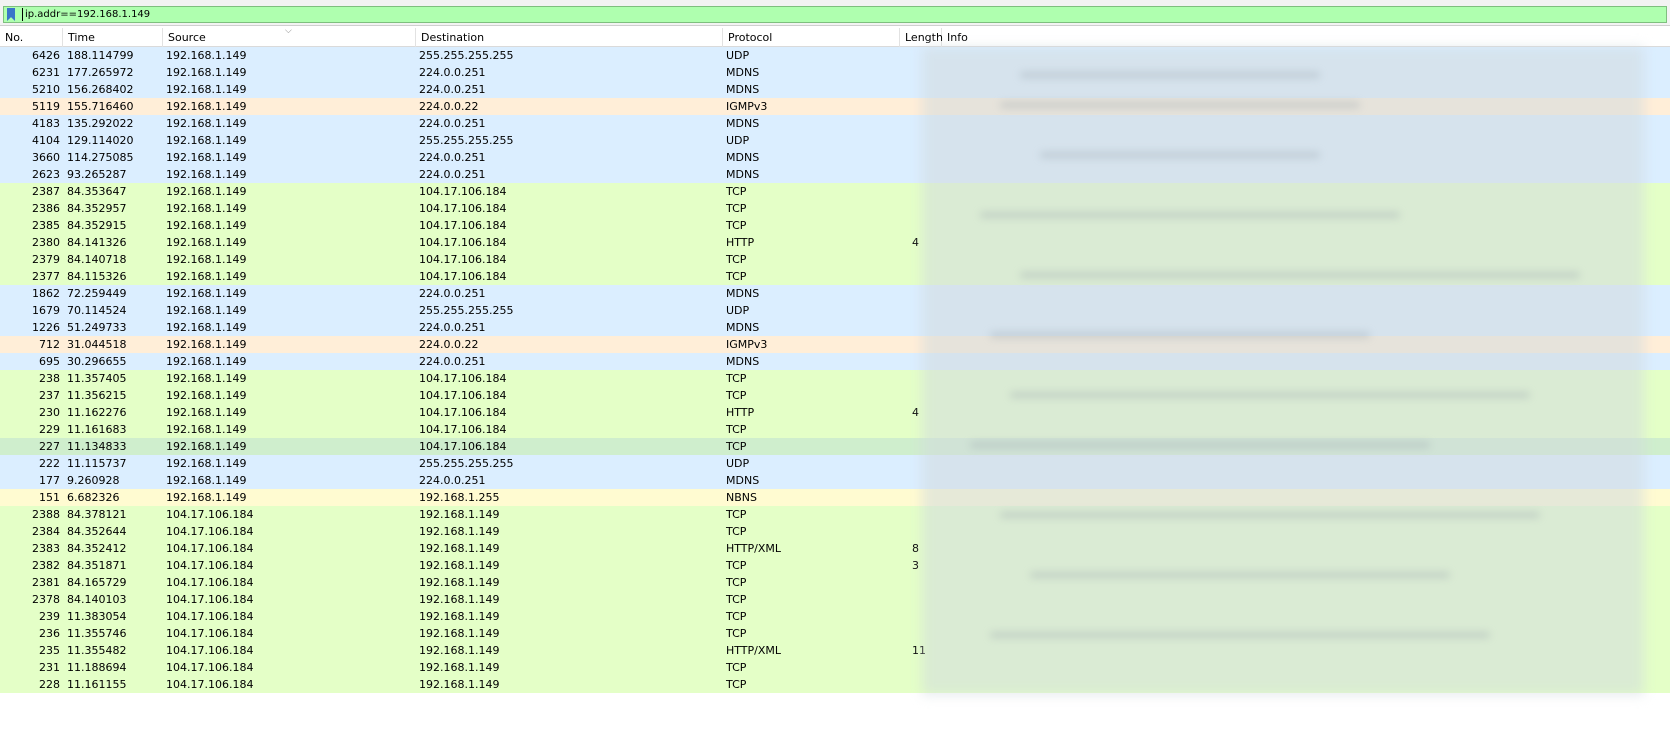  Describe the element at coordinates (49, 429) in the screenshot. I see `packet-no: 229` at that location.